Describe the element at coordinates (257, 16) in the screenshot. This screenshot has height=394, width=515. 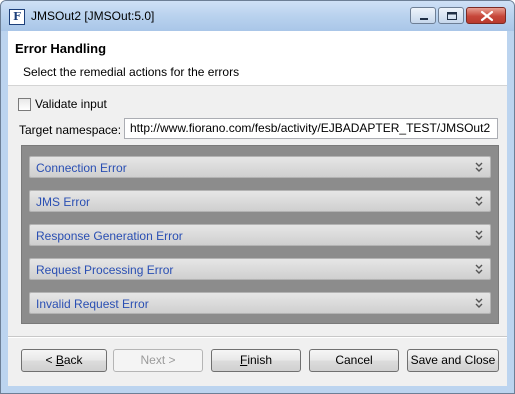
I see `title-bar: F JMSOut2 [JMSOut:5.0]` at that location.